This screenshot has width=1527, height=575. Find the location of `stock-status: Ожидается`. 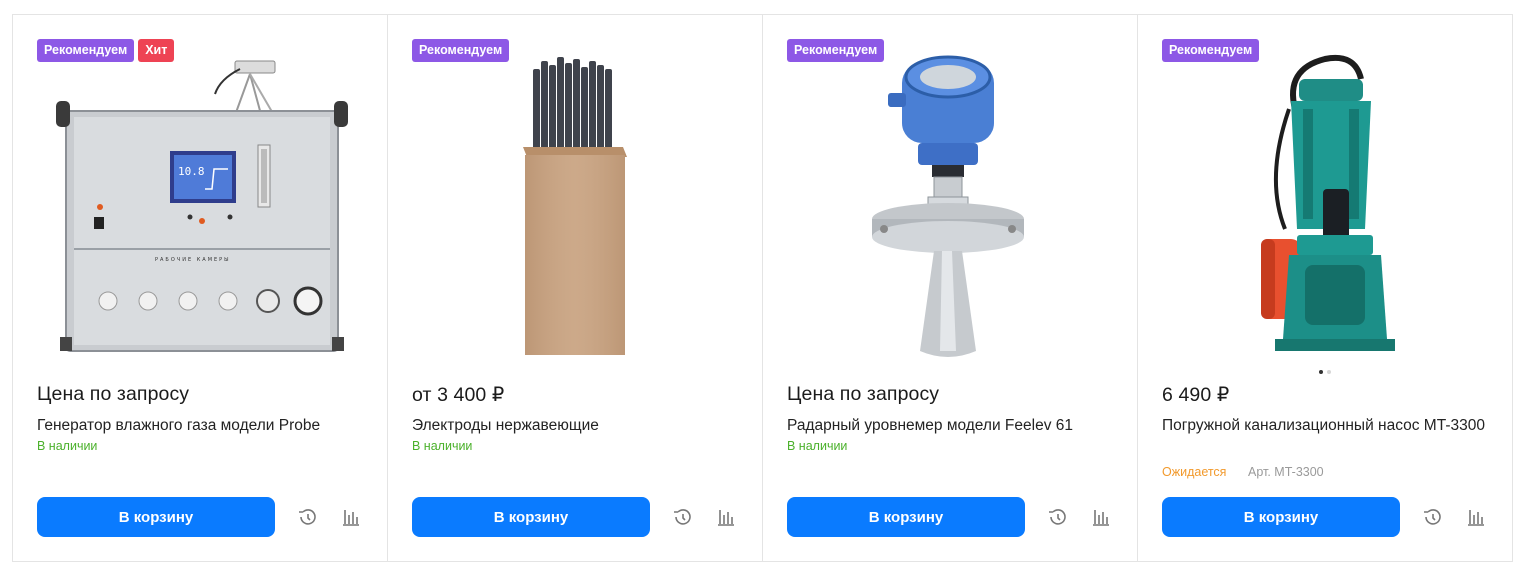

stock-status: Ожидается is located at coordinates (1194, 472).